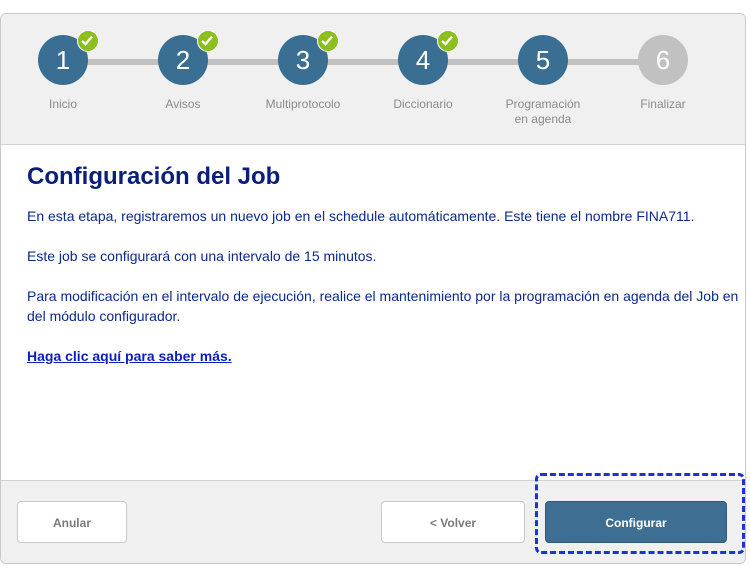  I want to click on step-5: 5 Programación en agenda, so click(543, 81).